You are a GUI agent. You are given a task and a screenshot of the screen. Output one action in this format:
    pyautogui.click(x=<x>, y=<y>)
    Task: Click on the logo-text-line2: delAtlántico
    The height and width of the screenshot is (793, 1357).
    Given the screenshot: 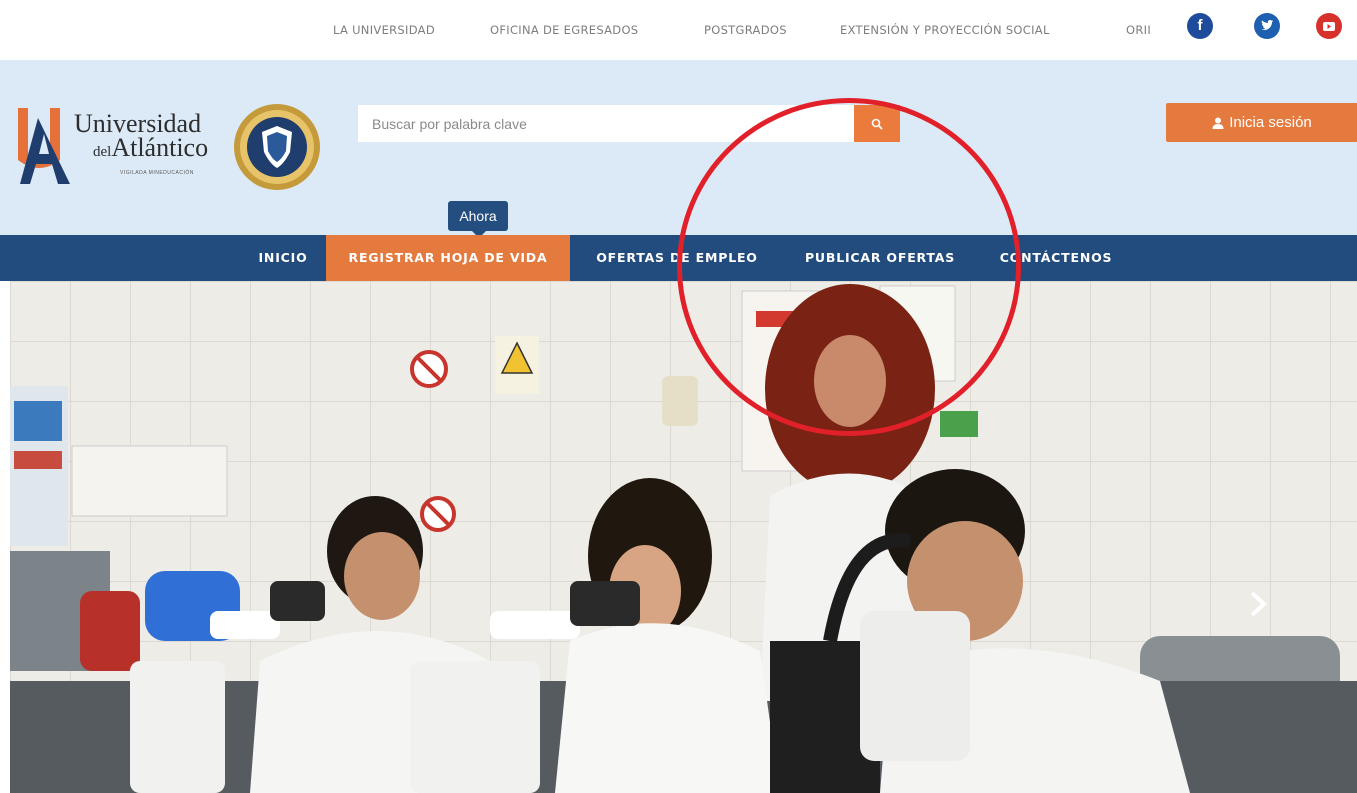 What is the action you would take?
    pyautogui.click(x=151, y=147)
    